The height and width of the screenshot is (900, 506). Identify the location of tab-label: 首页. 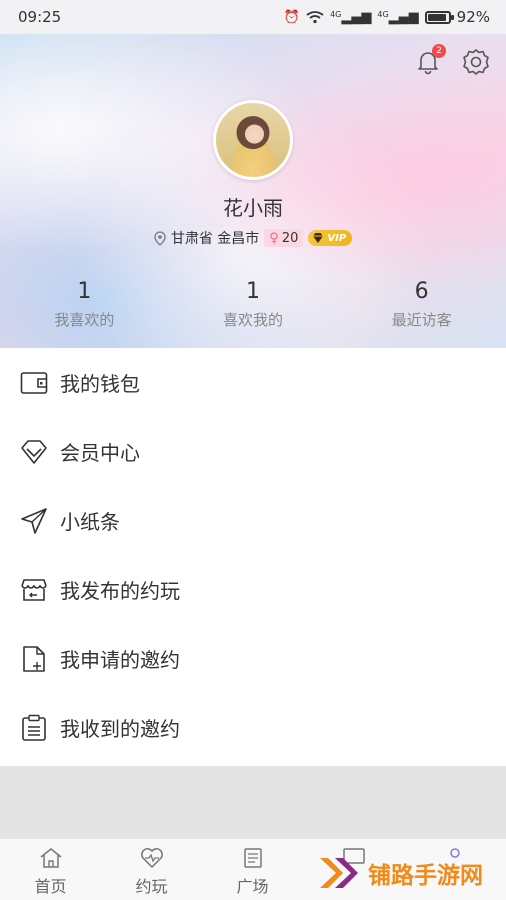
(50, 886).